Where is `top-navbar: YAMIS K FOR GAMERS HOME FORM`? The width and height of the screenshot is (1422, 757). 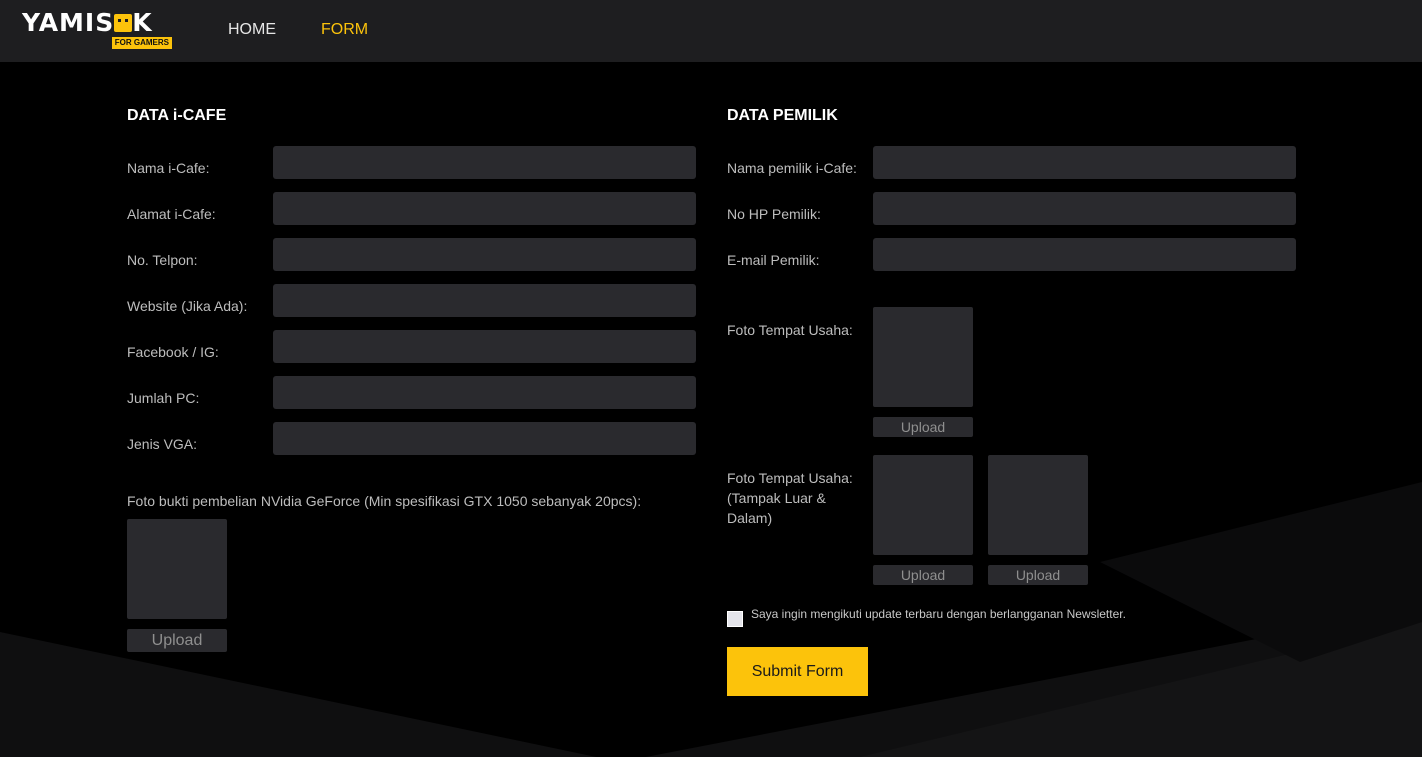 top-navbar: YAMIS K FOR GAMERS HOME FORM is located at coordinates (711, 31).